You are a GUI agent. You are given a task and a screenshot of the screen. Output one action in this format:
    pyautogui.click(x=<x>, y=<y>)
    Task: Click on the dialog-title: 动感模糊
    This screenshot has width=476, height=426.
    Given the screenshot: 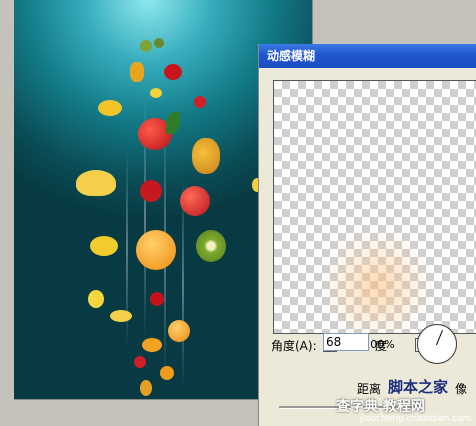 What is the action you would take?
    pyautogui.click(x=291, y=56)
    